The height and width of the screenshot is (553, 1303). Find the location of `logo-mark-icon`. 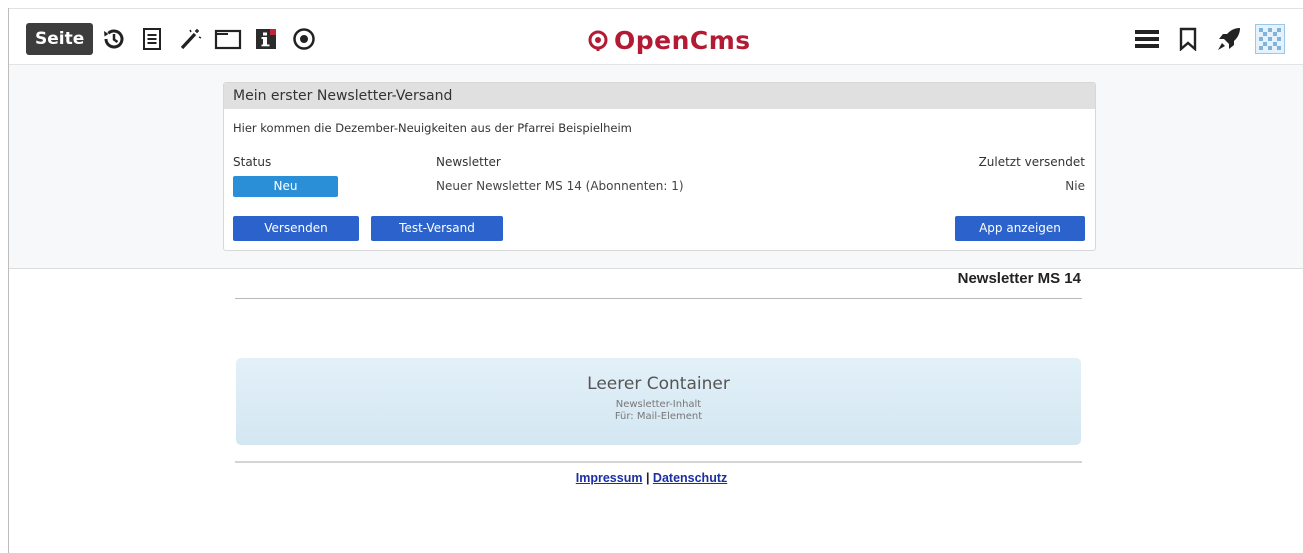

logo-mark-icon is located at coordinates (598, 40).